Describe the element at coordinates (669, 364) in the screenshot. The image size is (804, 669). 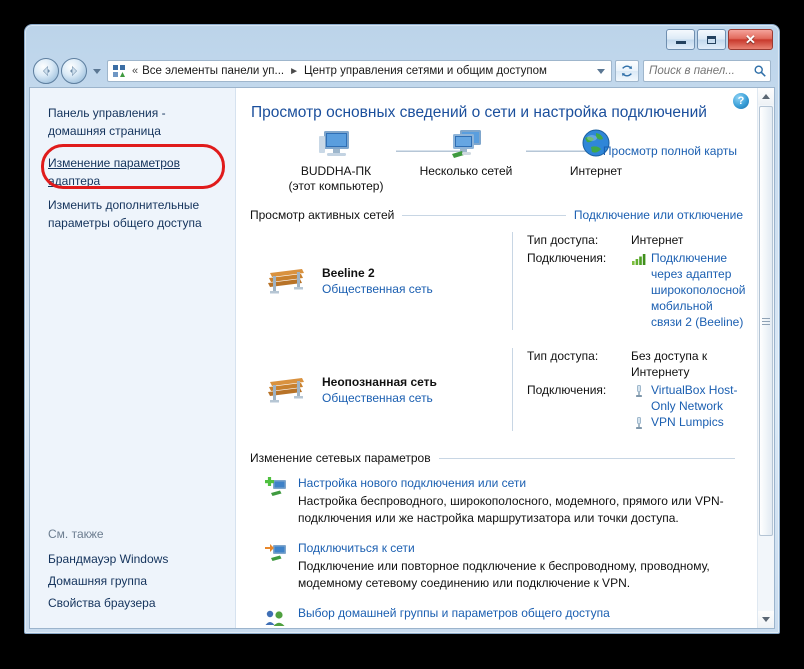
I see `access-type-value: Без доступа к Интернету` at that location.